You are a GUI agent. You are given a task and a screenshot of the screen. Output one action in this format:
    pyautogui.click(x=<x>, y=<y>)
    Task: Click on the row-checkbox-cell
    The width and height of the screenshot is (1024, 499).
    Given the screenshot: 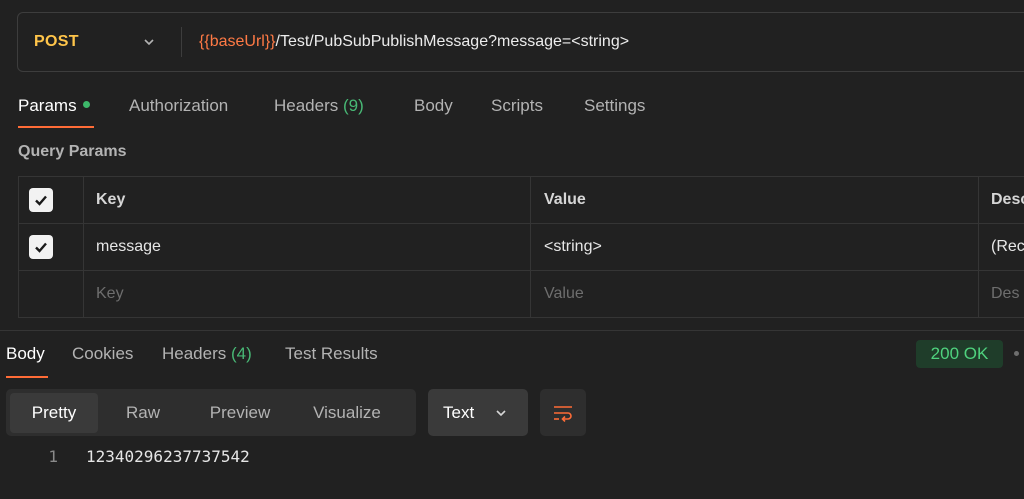 What is the action you would take?
    pyautogui.click(x=50, y=247)
    